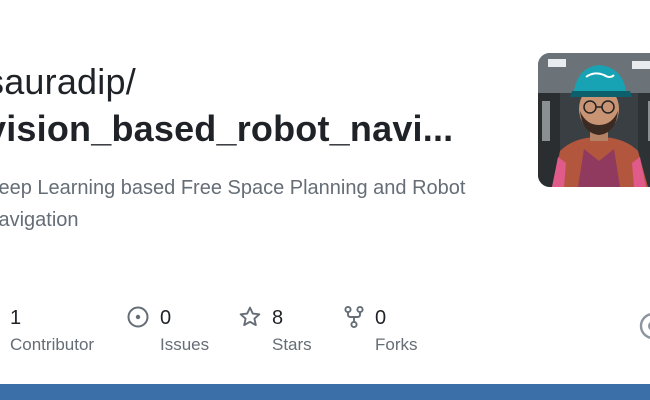 The height and width of the screenshot is (400, 650). What do you see at coordinates (325, 392) in the screenshot?
I see `bottom-accent-bar` at bounding box center [325, 392].